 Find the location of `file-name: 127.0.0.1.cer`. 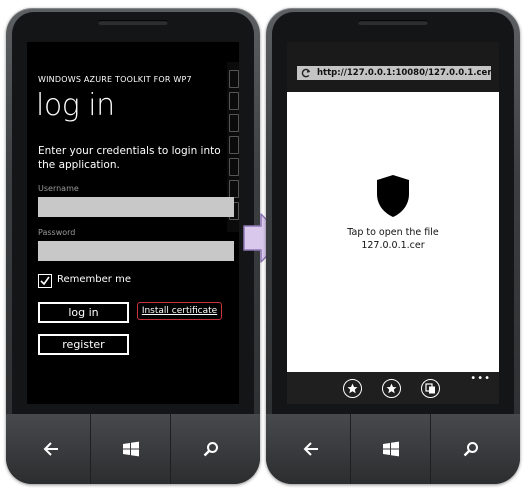

file-name: 127.0.0.1.cer is located at coordinates (393, 245).